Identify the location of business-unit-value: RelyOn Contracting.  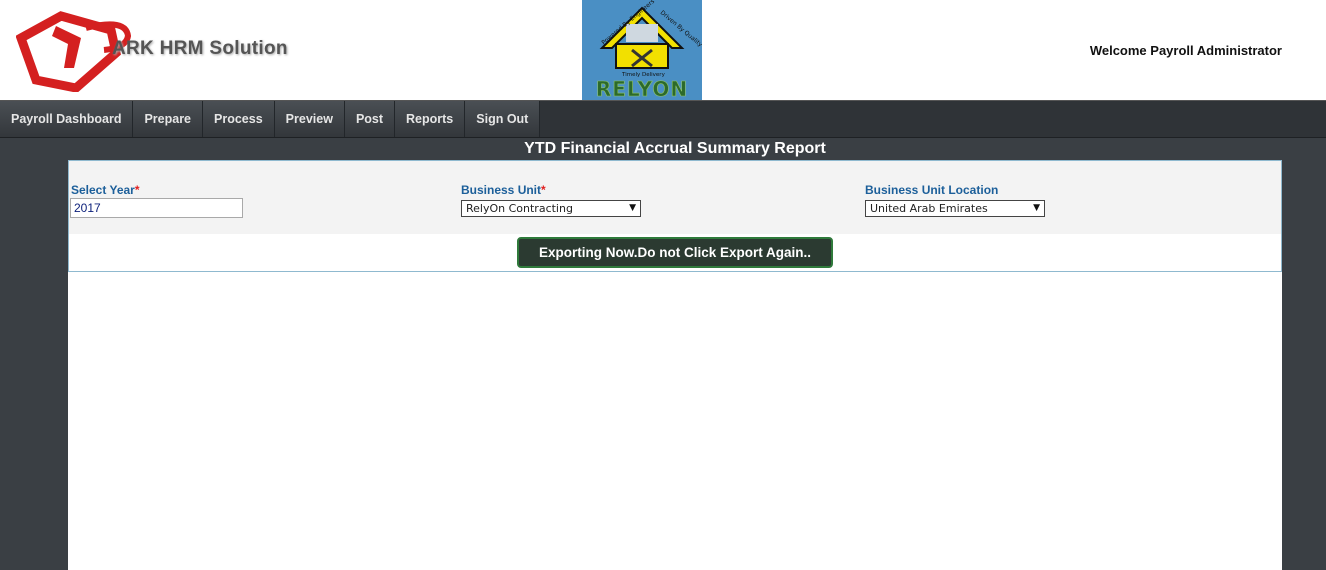
(519, 208).